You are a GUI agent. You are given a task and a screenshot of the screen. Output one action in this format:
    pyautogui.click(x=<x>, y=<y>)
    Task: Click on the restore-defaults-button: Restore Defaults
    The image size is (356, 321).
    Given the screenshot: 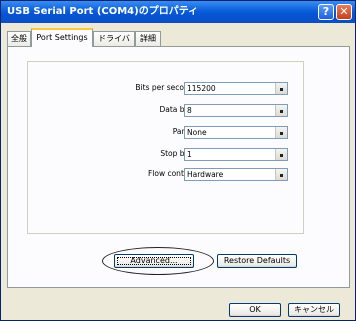 What is the action you would take?
    pyautogui.click(x=257, y=261)
    